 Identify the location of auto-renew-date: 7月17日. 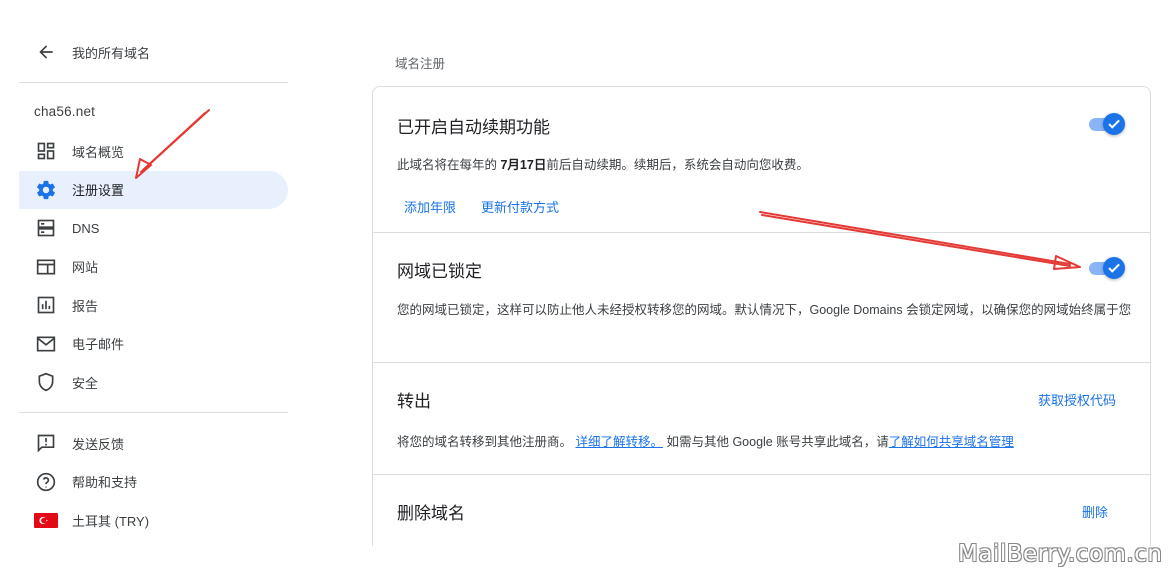
(523, 165).